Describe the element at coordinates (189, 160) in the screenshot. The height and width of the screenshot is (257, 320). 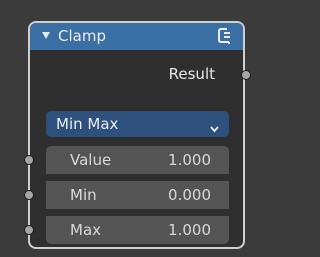
I see `value-input-value: 1.000` at that location.